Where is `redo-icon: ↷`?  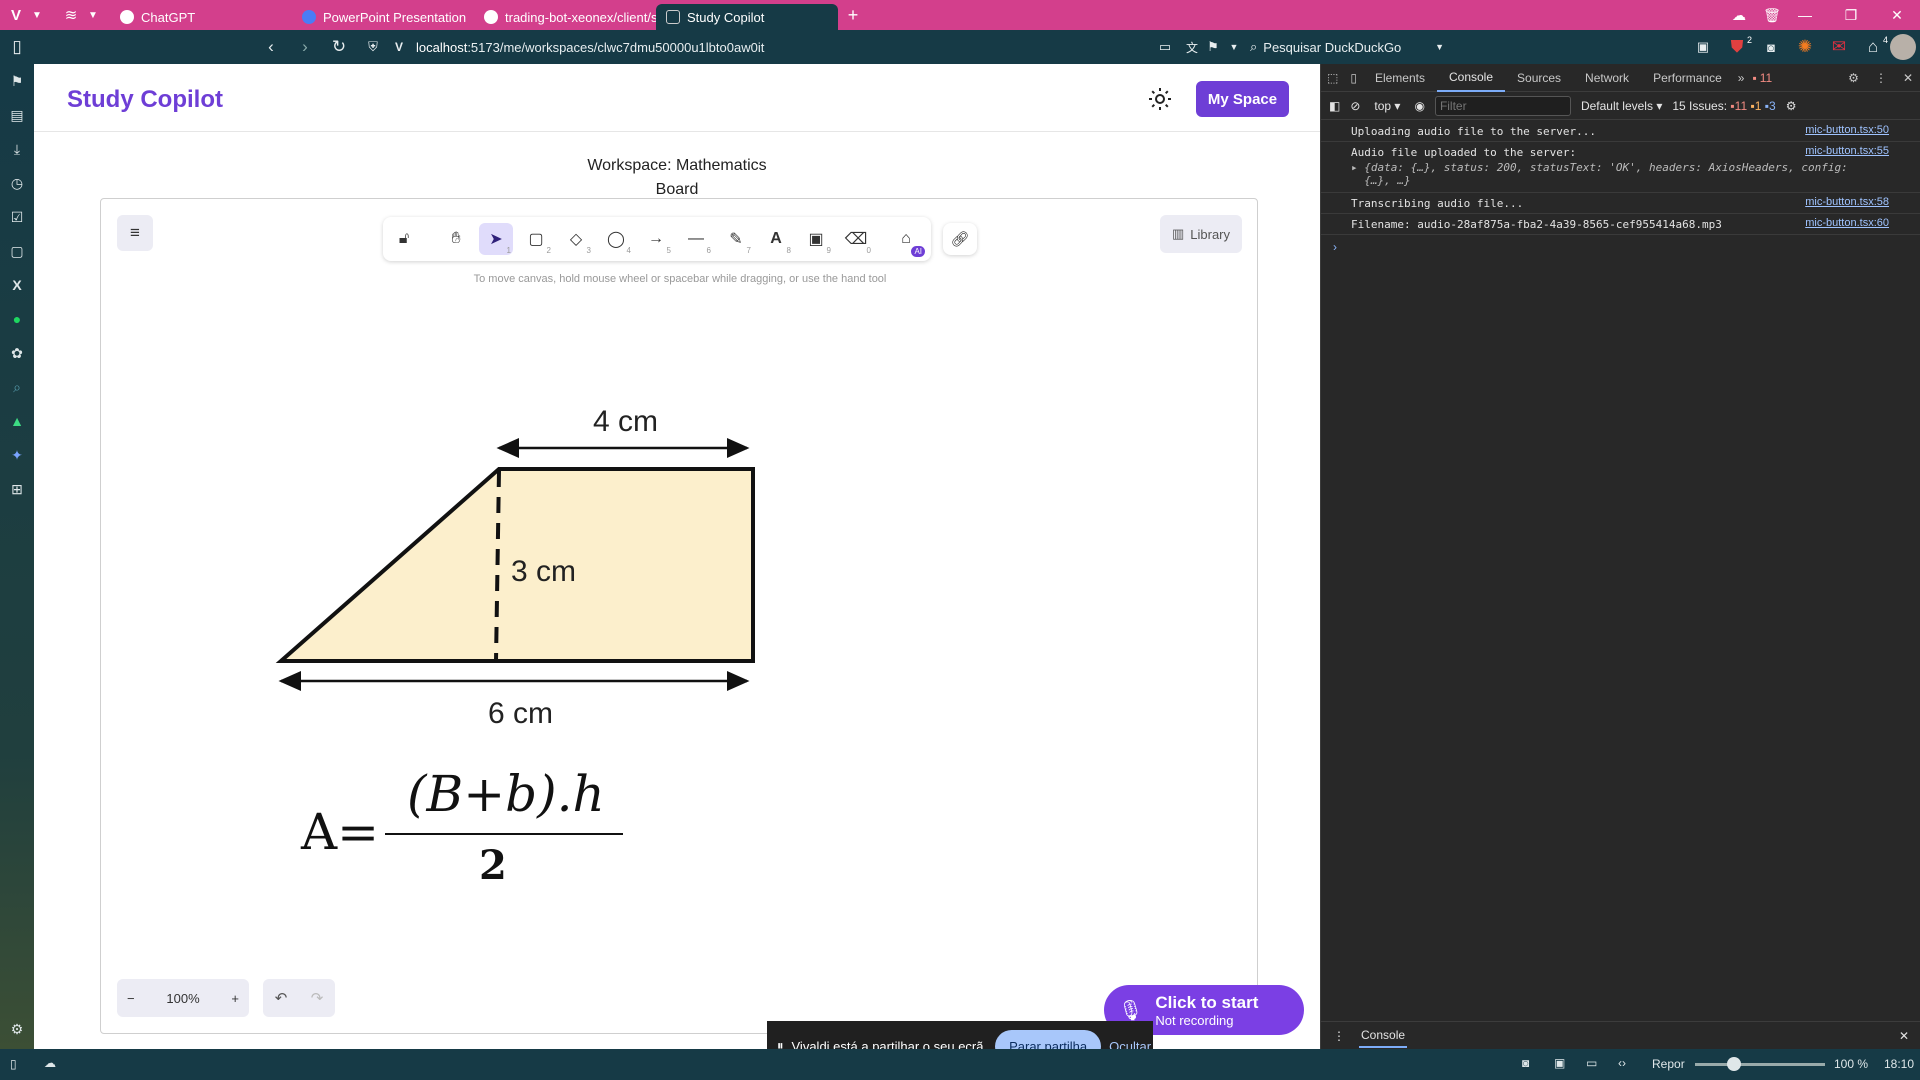
redo-icon: ↷ is located at coordinates (317, 998).